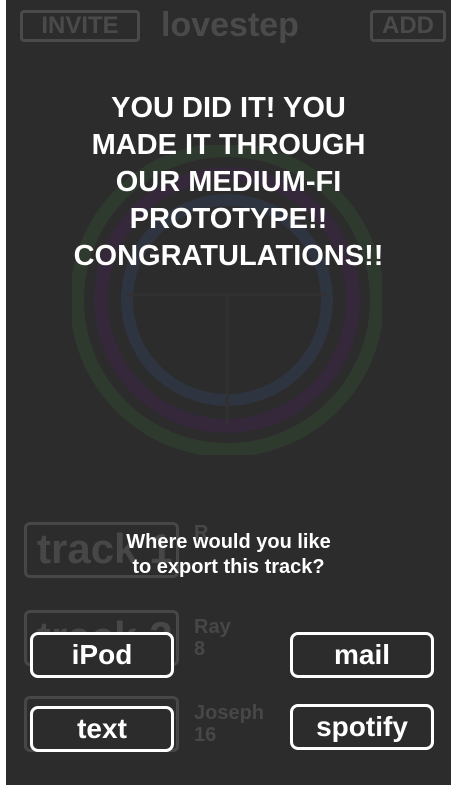 This screenshot has height=785, width=462. What do you see at coordinates (408, 26) in the screenshot?
I see `add-button: ADD` at bounding box center [408, 26].